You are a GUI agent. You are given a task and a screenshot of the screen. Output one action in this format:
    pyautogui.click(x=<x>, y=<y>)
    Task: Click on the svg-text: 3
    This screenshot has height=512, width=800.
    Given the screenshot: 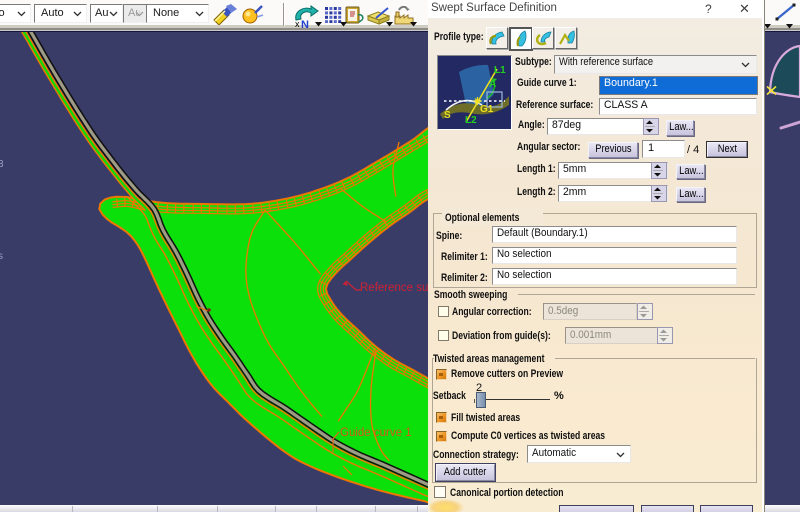 What is the action you would take?
    pyautogui.click(x=2, y=164)
    